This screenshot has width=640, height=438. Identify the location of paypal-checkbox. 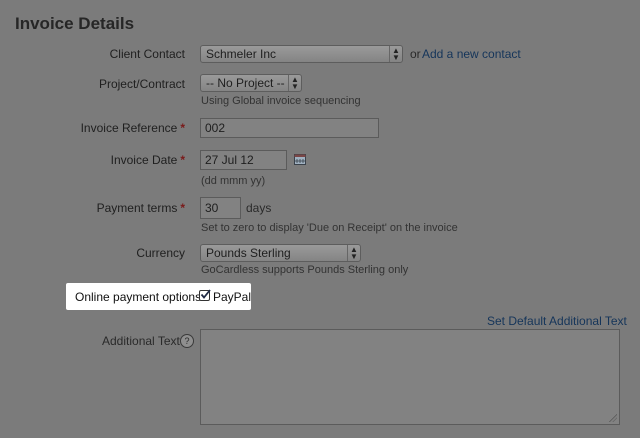
(205, 295).